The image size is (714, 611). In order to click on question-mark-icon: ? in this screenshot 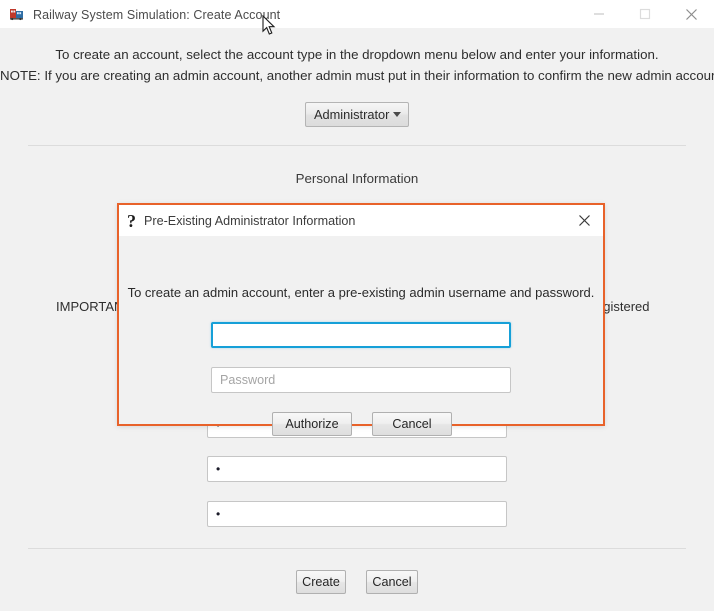, I will do `click(131, 221)`.